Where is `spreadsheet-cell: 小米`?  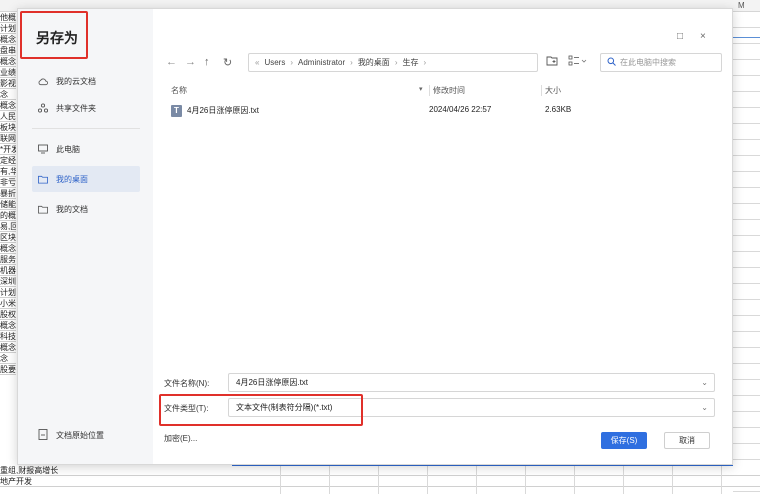
spreadsheet-cell: 小米 is located at coordinates (8, 303).